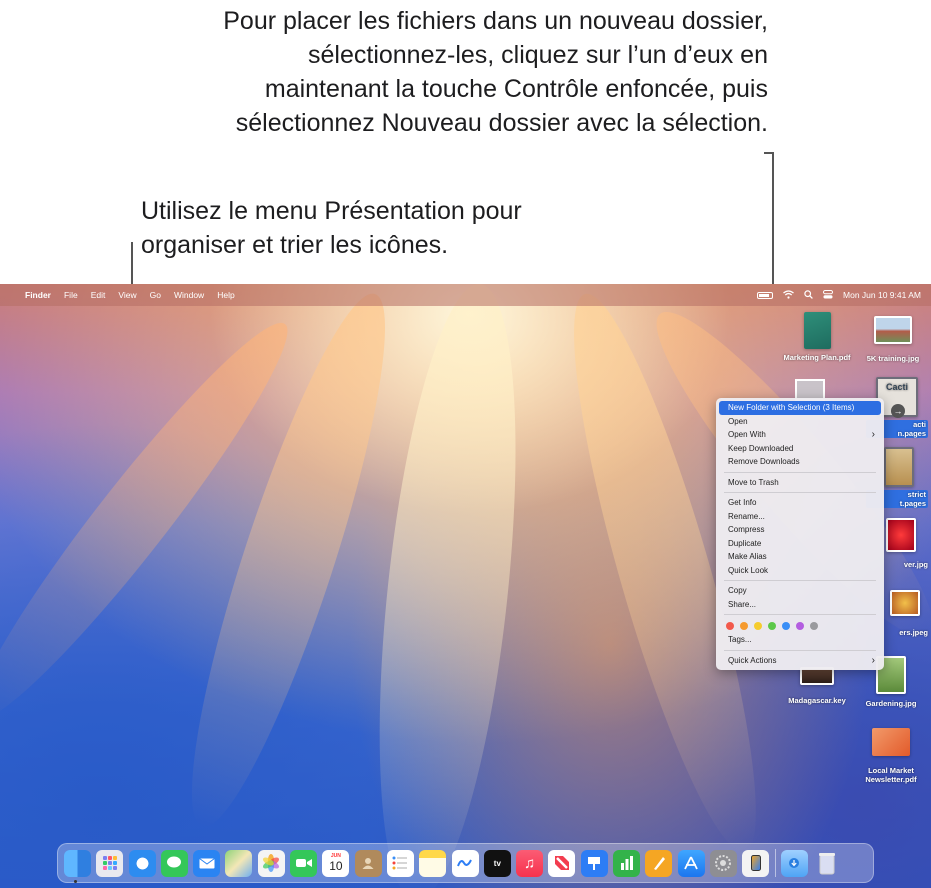 The image size is (931, 888). I want to click on dock-finder-icon, so click(77, 863).